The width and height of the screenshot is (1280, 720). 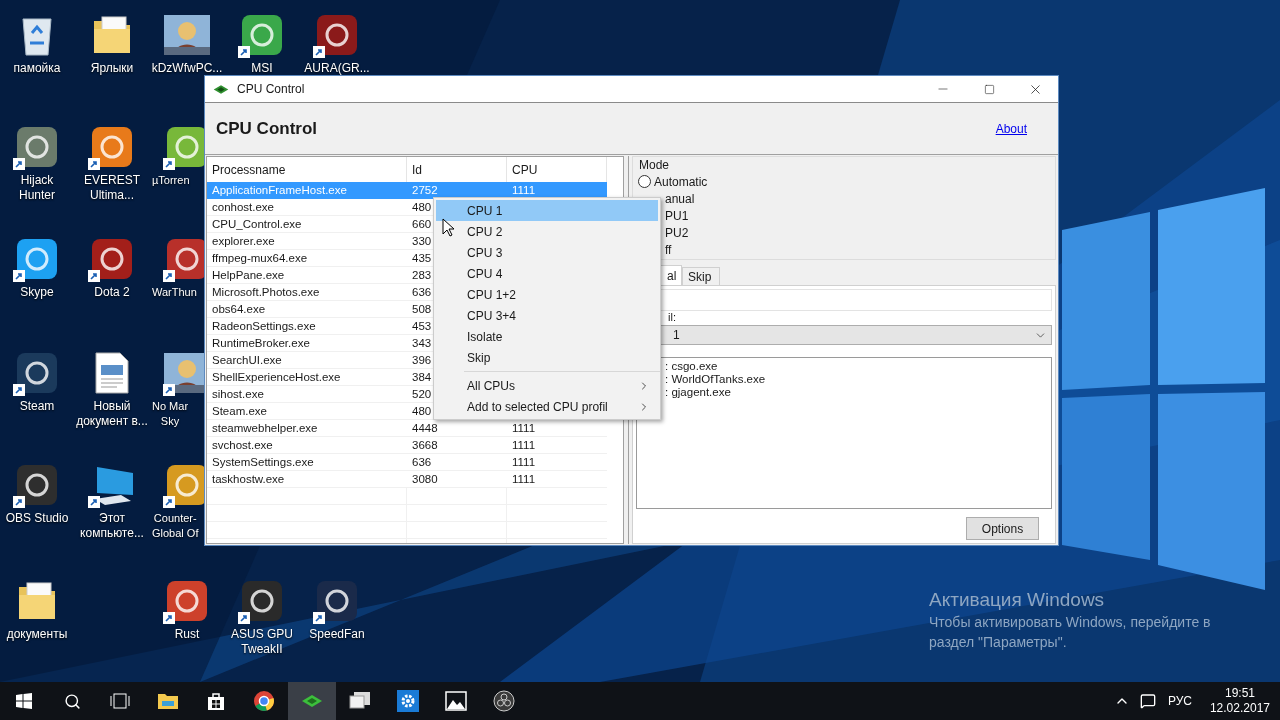 I want to click on image-icon, so click(x=456, y=701).